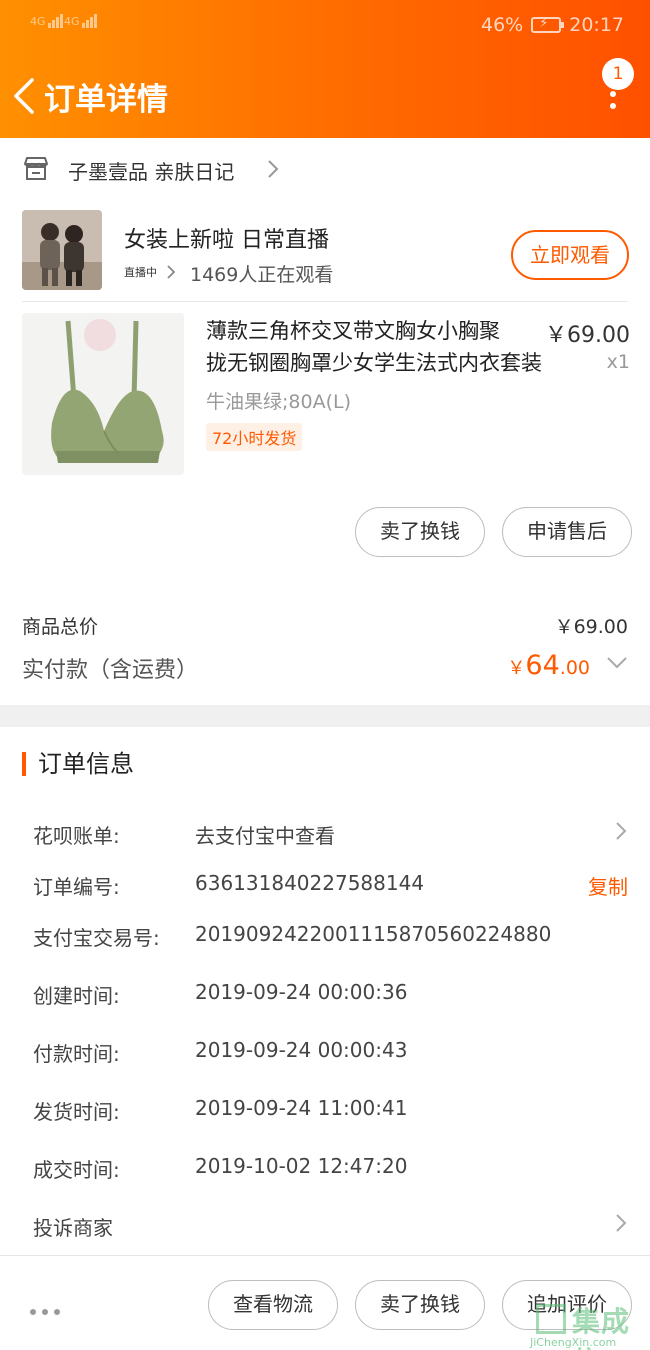  What do you see at coordinates (551, 1319) in the screenshot?
I see `watermark-logo-icon` at bounding box center [551, 1319].